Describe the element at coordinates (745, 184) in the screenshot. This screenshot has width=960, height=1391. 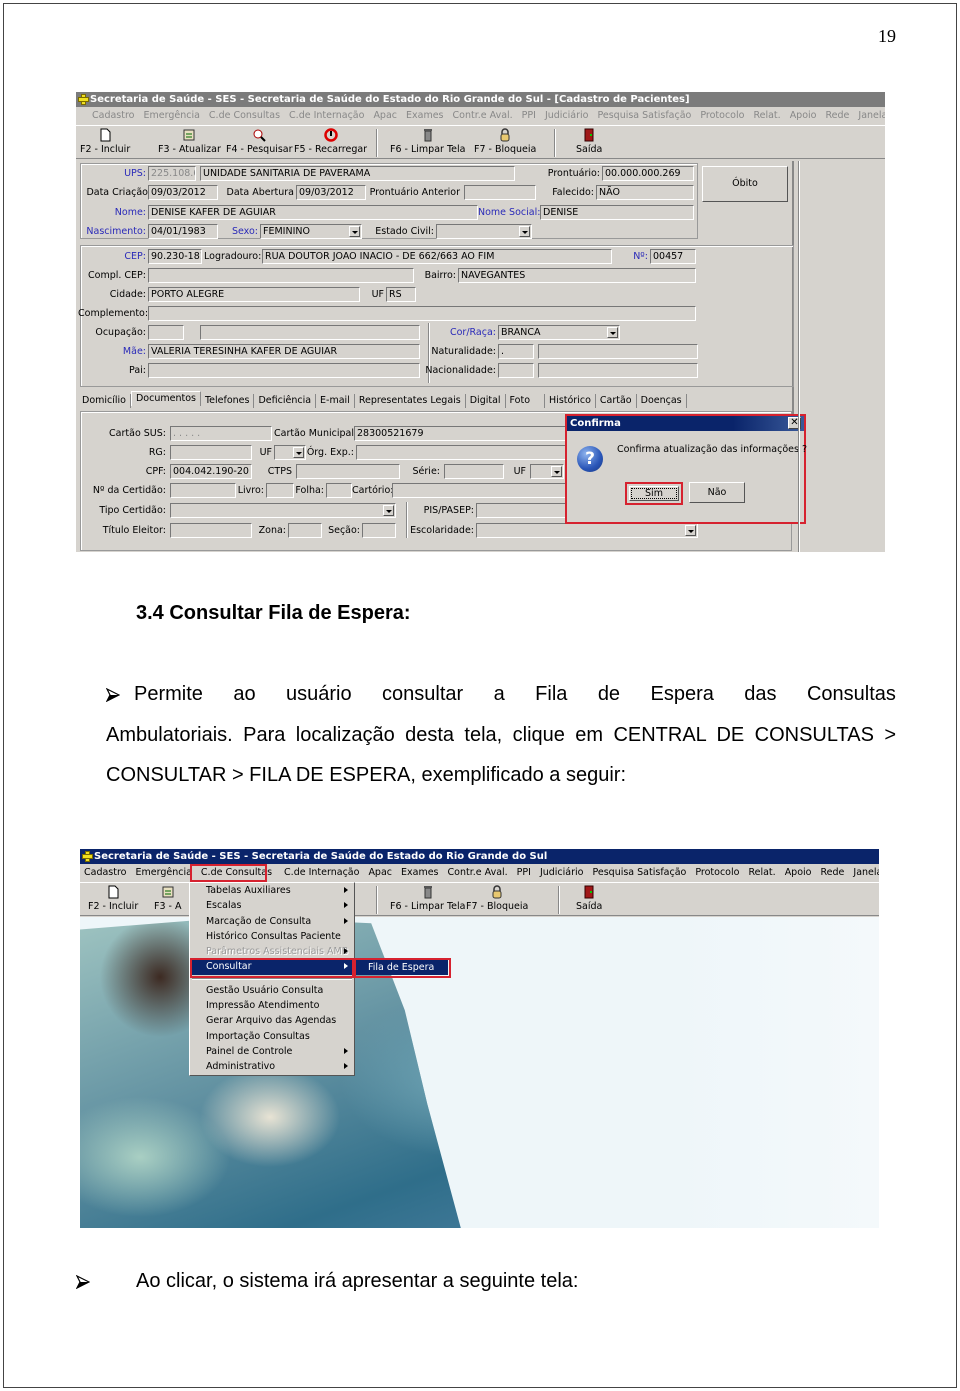
I see `obito-button: Óbito` at that location.